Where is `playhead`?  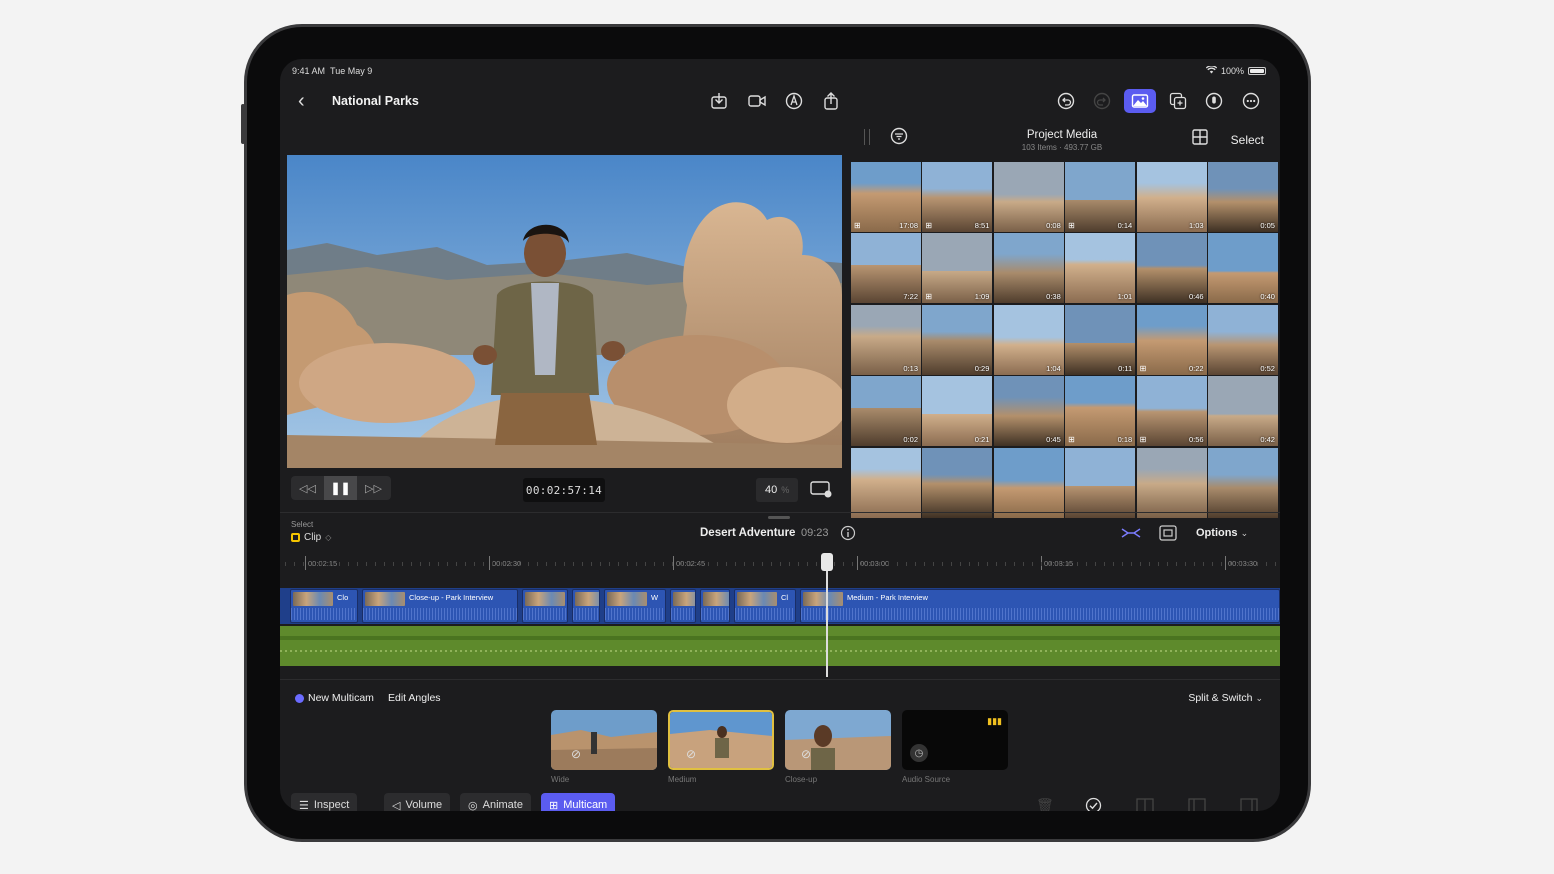 playhead is located at coordinates (827, 615).